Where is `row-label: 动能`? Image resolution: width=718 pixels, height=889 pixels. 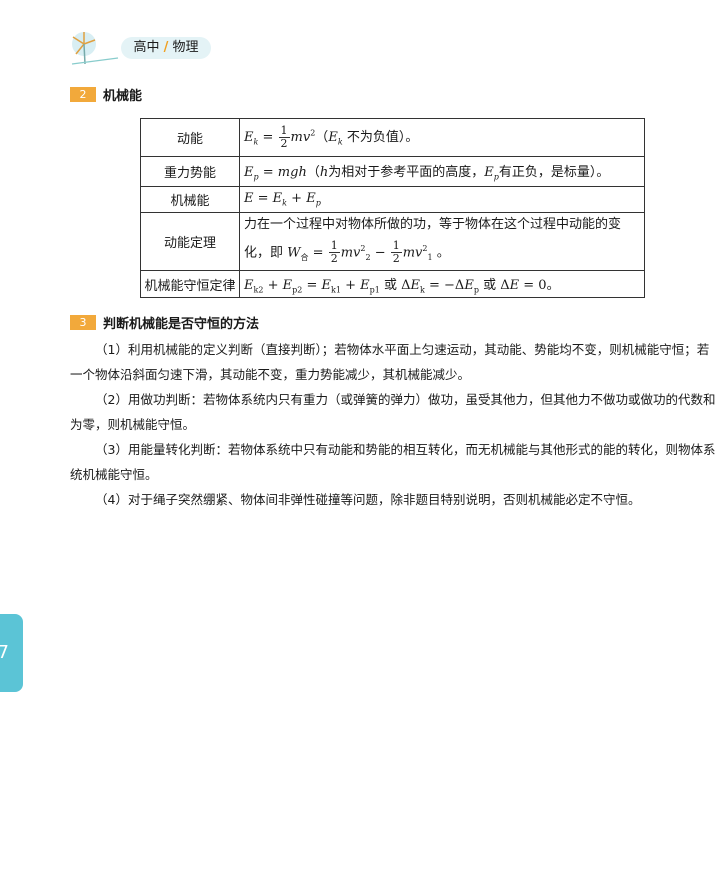 row-label: 动能 is located at coordinates (190, 137).